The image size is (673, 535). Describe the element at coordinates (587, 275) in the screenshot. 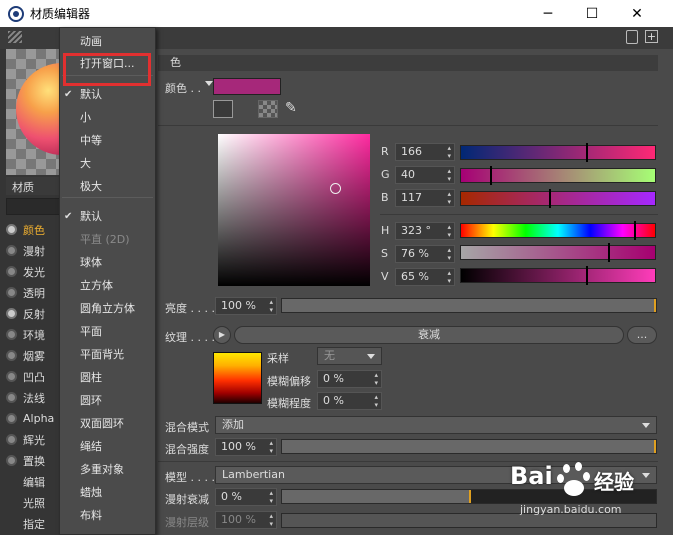

I see `v-slider-handle` at that location.